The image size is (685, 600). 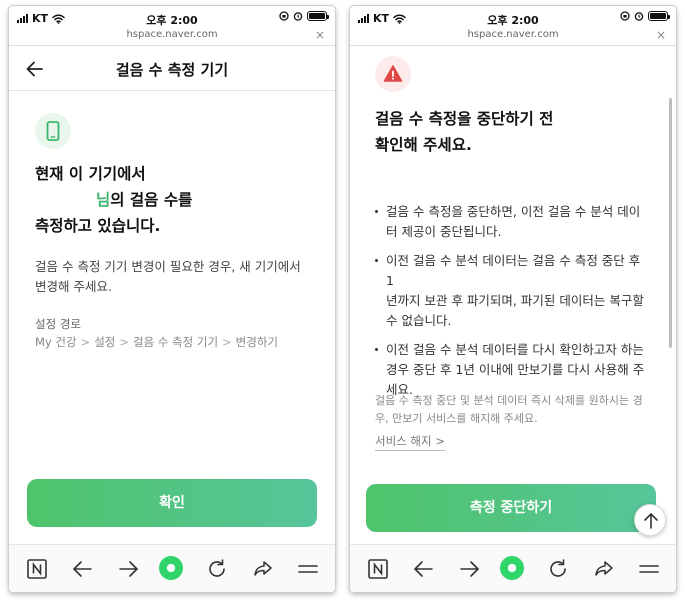 What do you see at coordinates (105, 342) in the screenshot?
I see `breadcrumb-item: 설정` at bounding box center [105, 342].